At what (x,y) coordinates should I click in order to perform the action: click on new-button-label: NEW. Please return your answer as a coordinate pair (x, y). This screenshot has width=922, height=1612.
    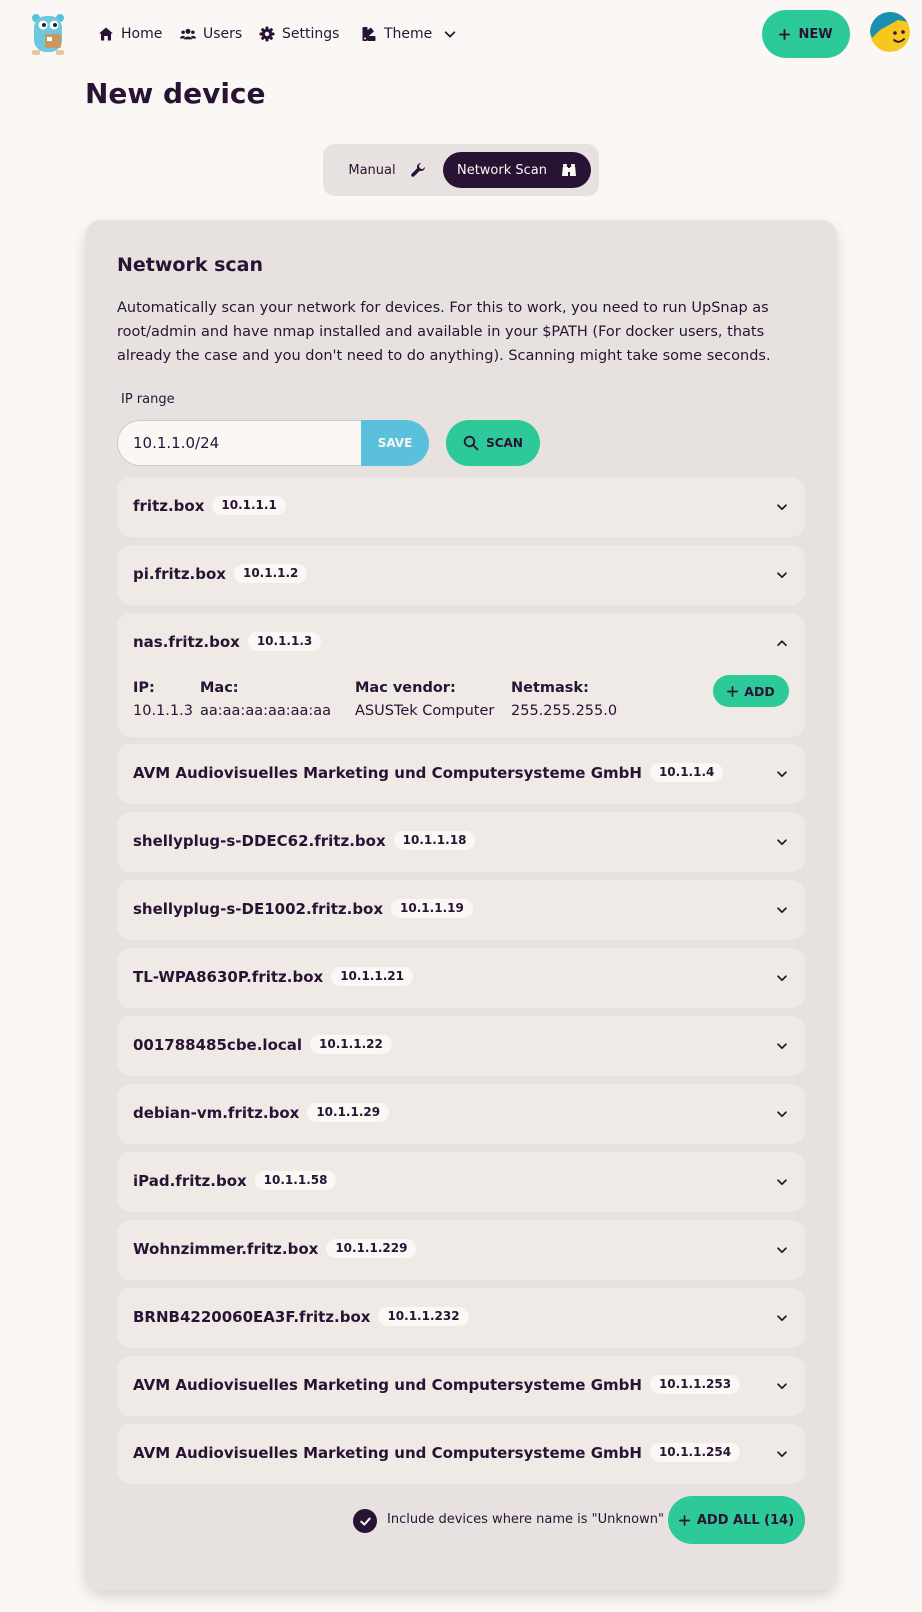
    Looking at the image, I should click on (815, 34).